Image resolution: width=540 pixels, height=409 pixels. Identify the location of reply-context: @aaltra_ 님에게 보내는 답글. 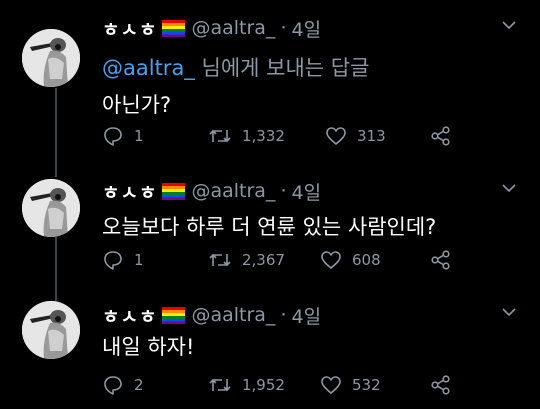
(235, 67).